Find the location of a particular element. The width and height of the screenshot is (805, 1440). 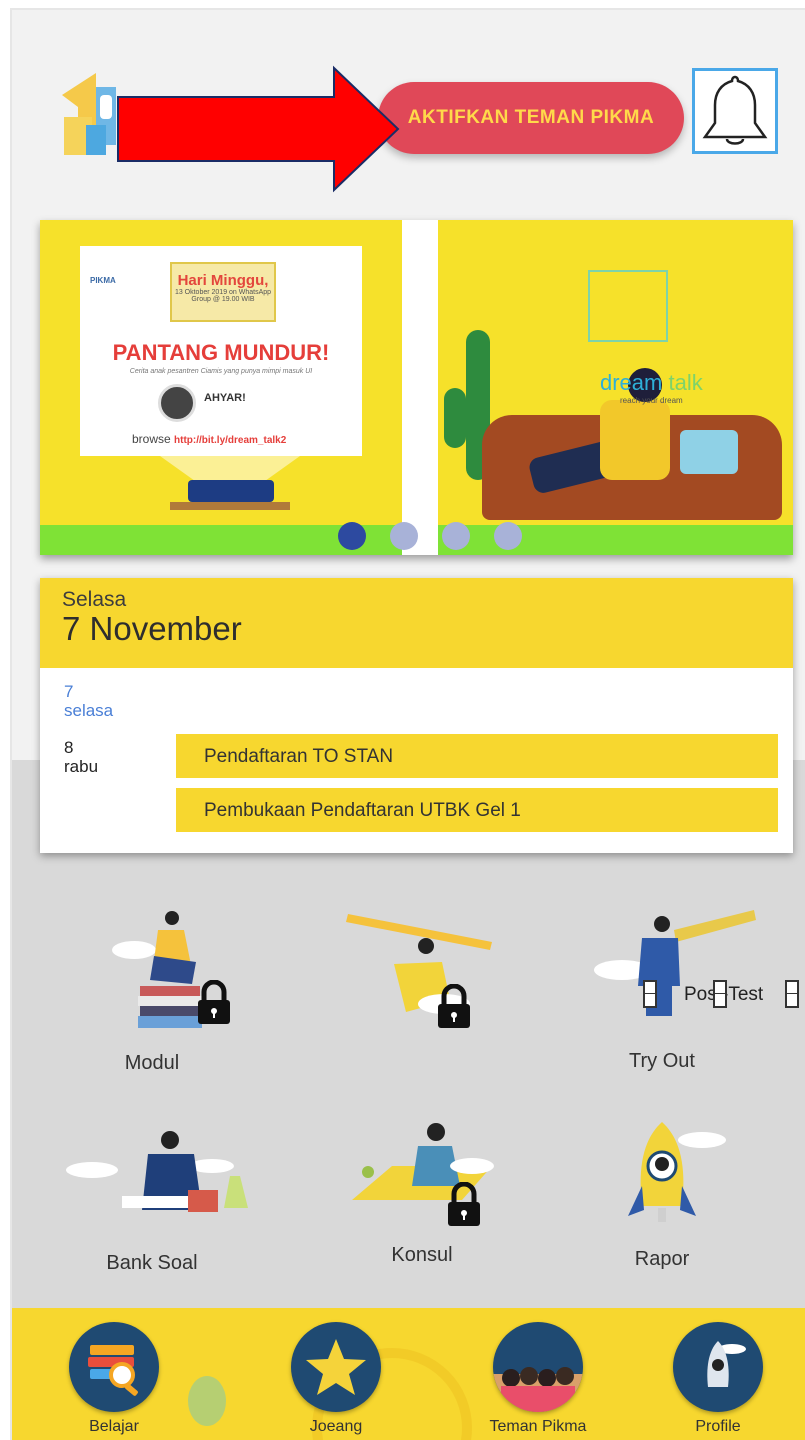

calendar-date: 7 November is located at coordinates (152, 628).